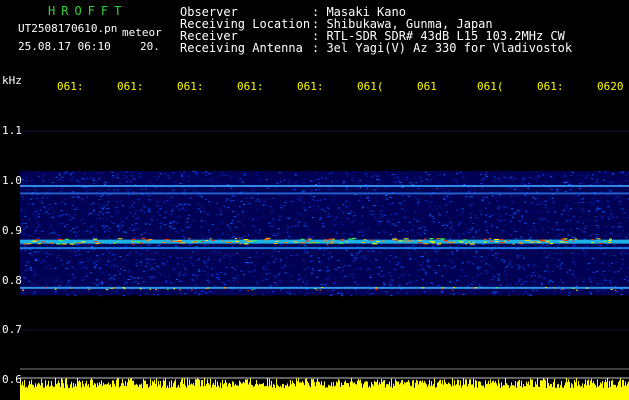 The height and width of the screenshot is (400, 629). What do you see at coordinates (12, 230) in the screenshot?
I see `y-tick: 0.9` at bounding box center [12, 230].